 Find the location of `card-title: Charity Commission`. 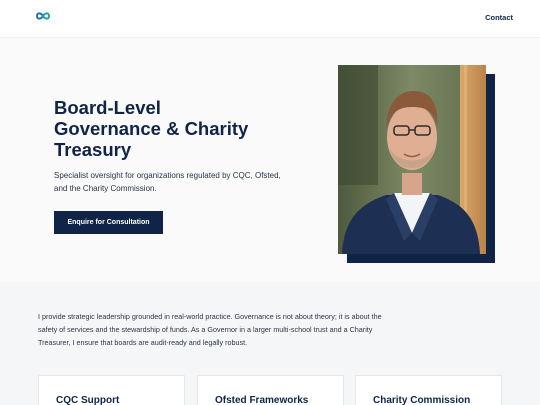

card-title: Charity Commission is located at coordinates (422, 400).